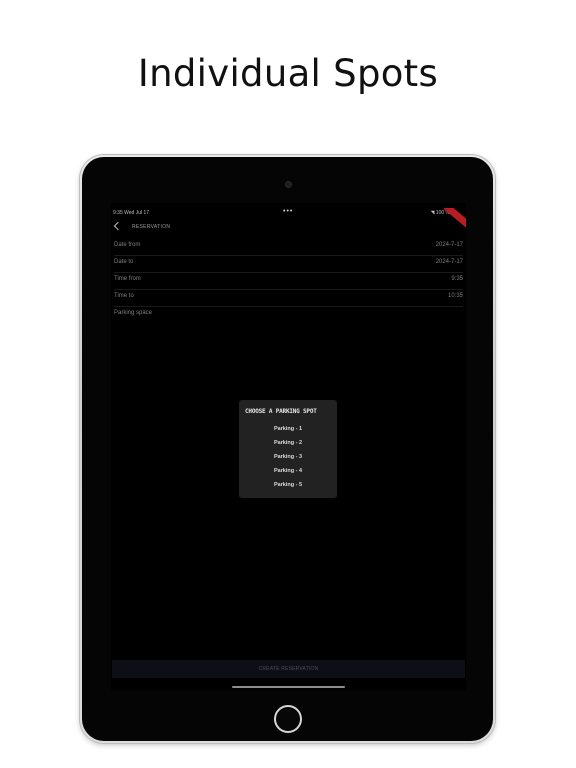  What do you see at coordinates (151, 227) in the screenshot?
I see `page-title: RESERVATION` at bounding box center [151, 227].